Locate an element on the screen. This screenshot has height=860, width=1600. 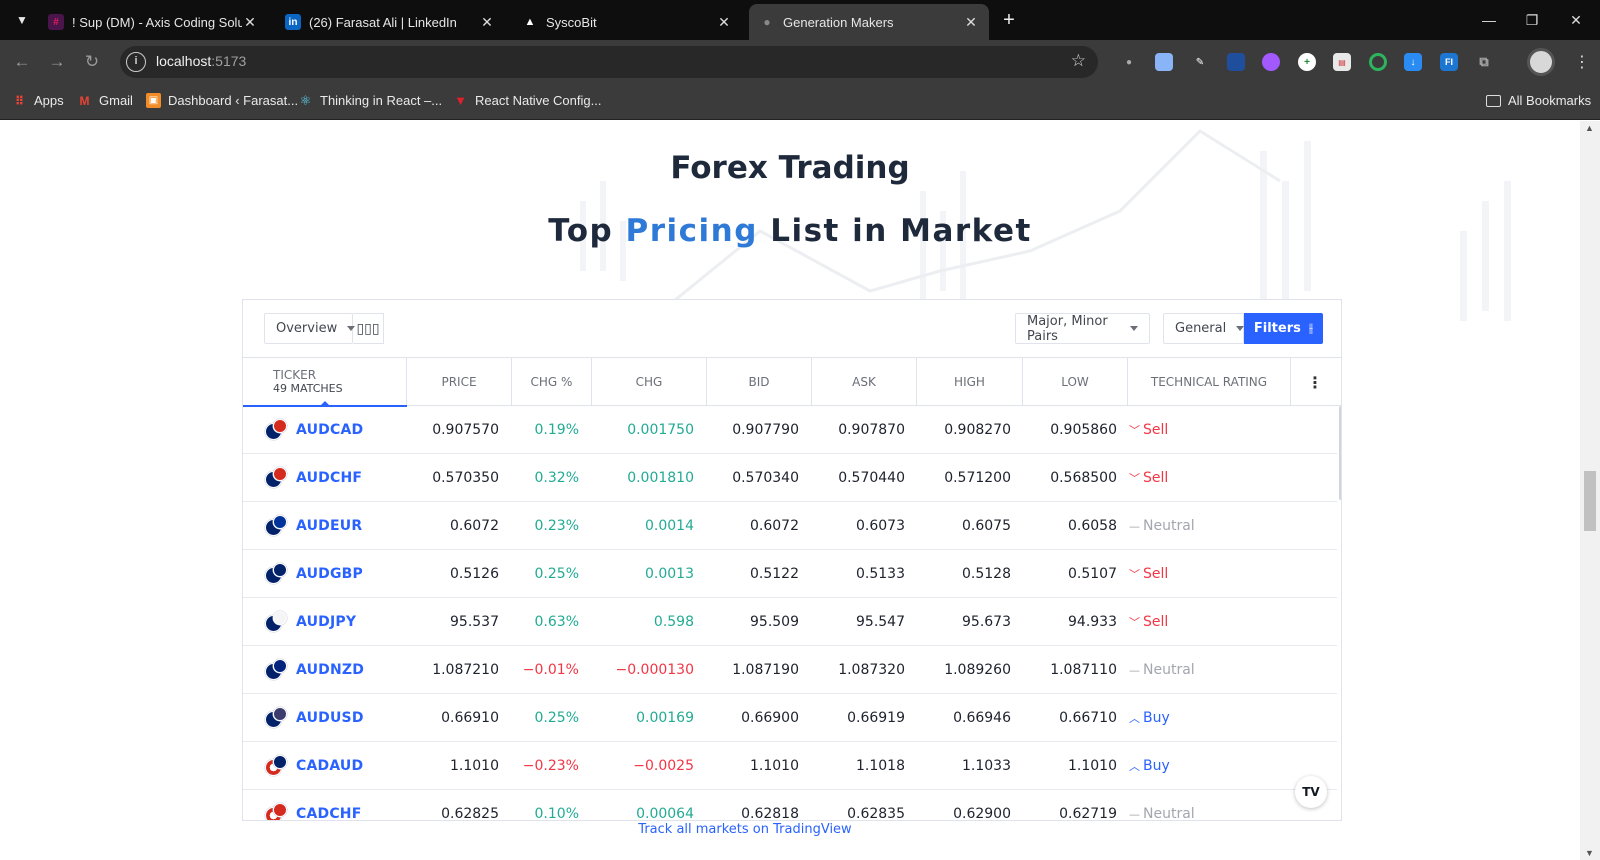
view-select: Overview is located at coordinates (310, 328).